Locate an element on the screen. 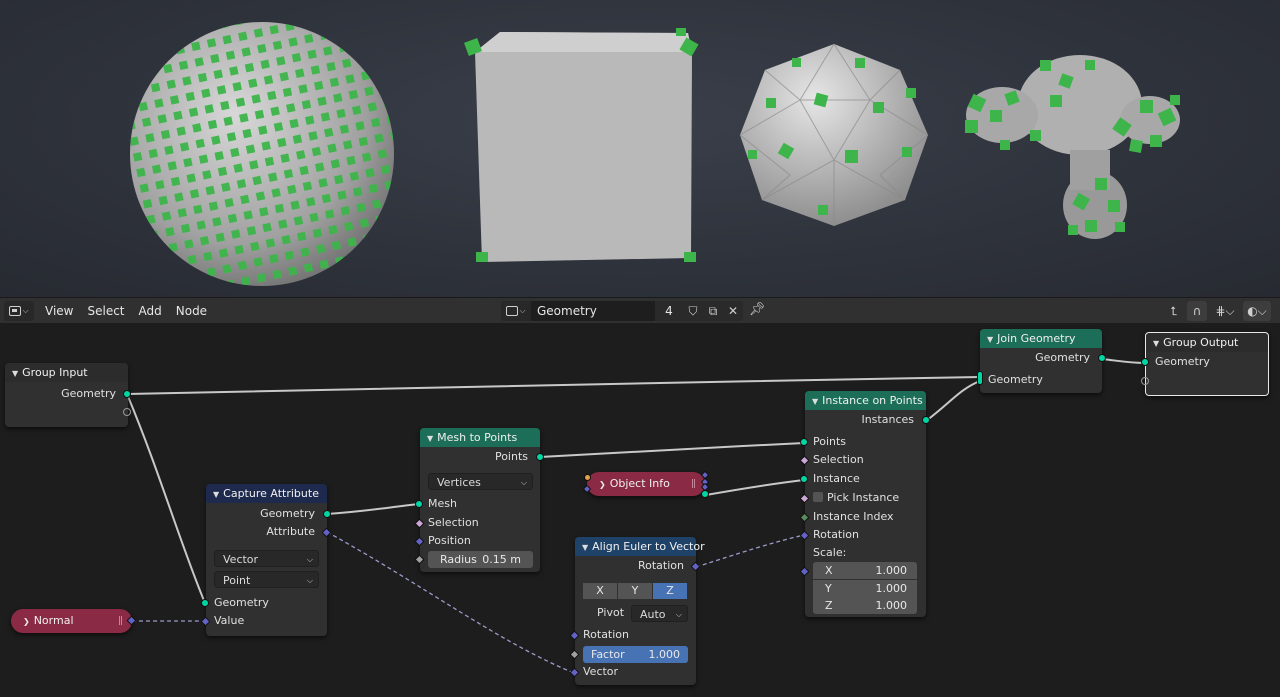  field-label: Factor is located at coordinates (608, 654).